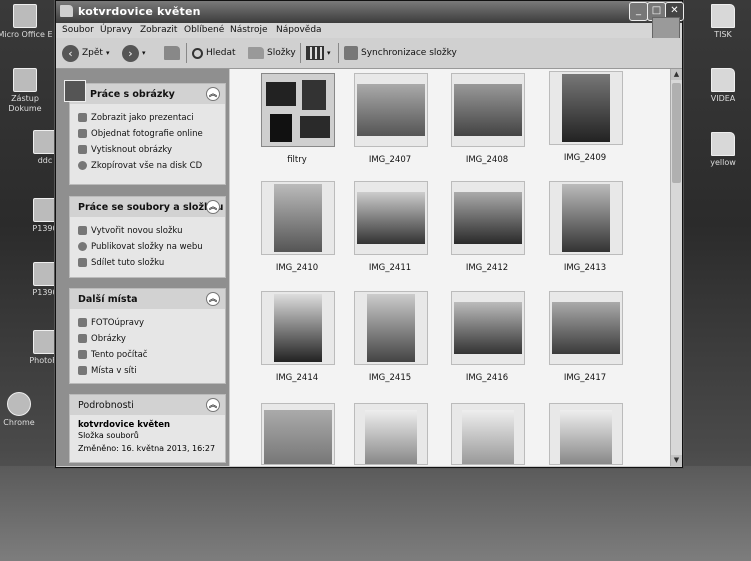 Image resolution: width=751 pixels, height=561 pixels. Describe the element at coordinates (82, 246) in the screenshot. I see `globe-icon` at that location.